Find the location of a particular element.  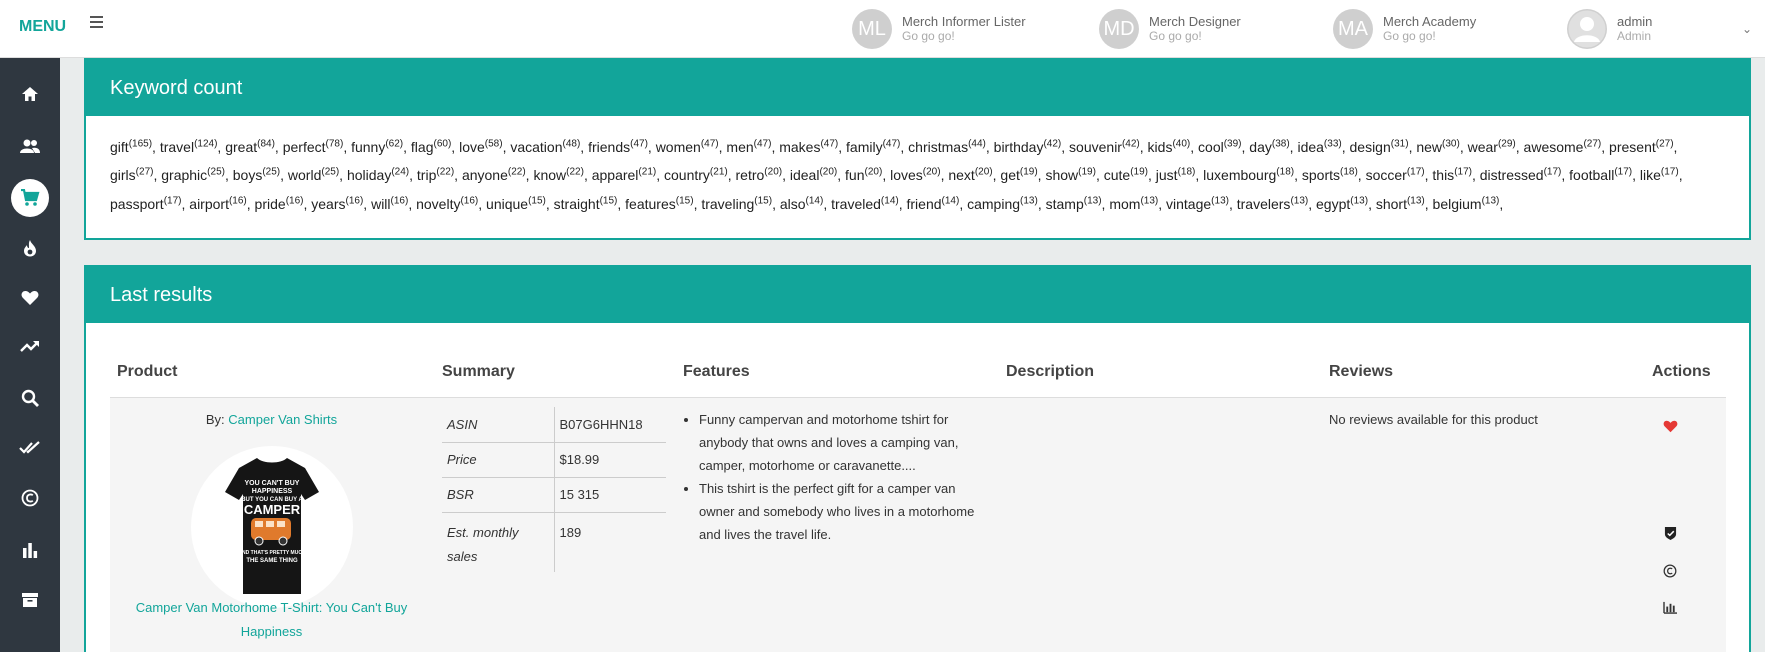

keyword-count: (29) is located at coordinates (1506, 143).